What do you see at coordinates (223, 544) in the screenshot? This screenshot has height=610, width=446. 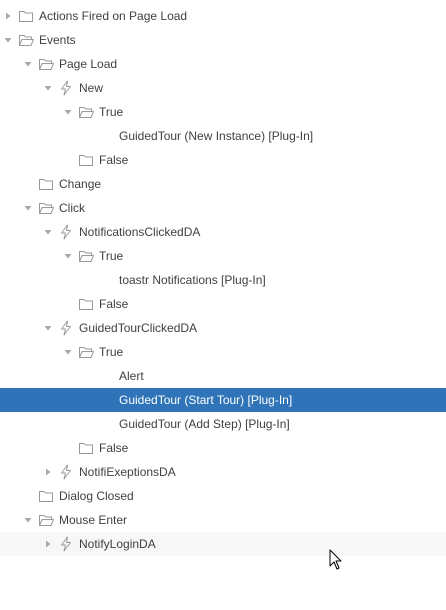 I see `tree-node: NotifyLoginDA` at bounding box center [223, 544].